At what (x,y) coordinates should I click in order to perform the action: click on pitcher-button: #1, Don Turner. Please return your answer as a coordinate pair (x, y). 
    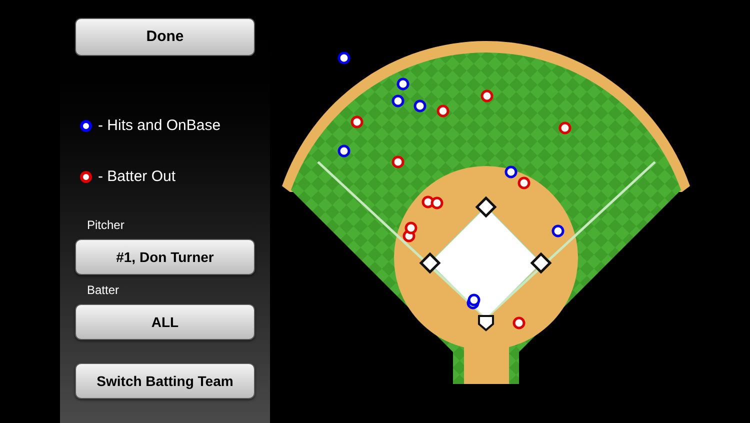
    Looking at the image, I should click on (165, 257).